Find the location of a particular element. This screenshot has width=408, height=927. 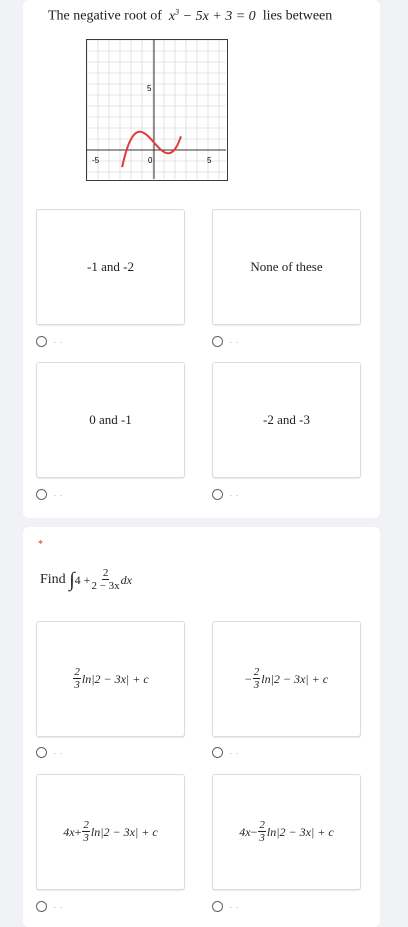

q2-option-box-2: − 23 ln|2 − 3x| + c is located at coordinates (286, 679).